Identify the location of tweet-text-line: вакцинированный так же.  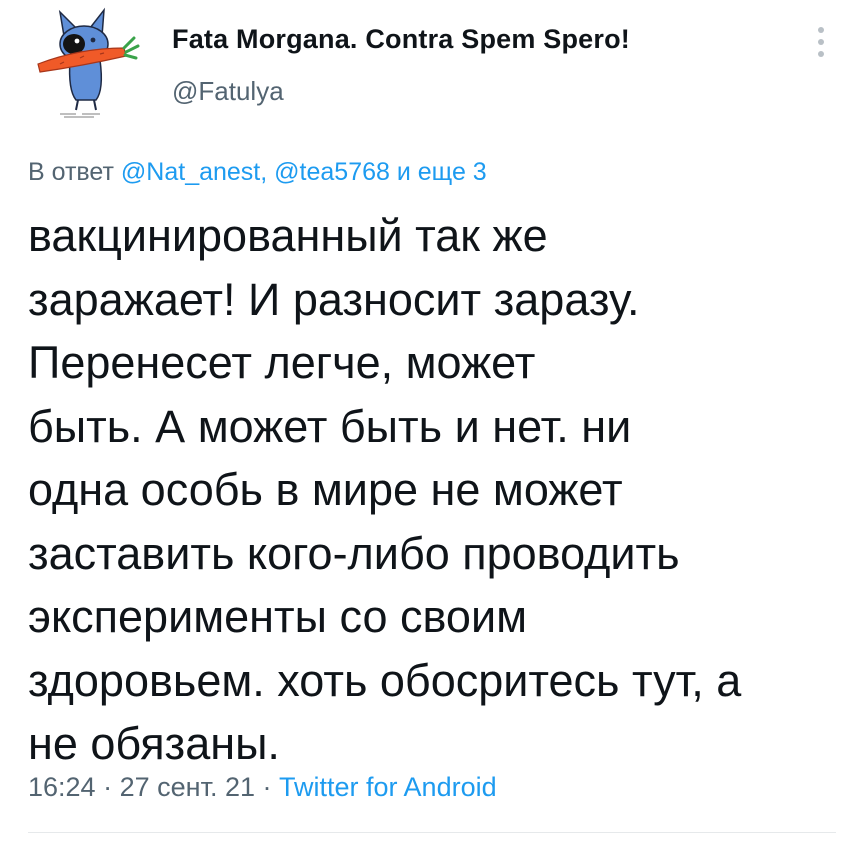
(288, 235).